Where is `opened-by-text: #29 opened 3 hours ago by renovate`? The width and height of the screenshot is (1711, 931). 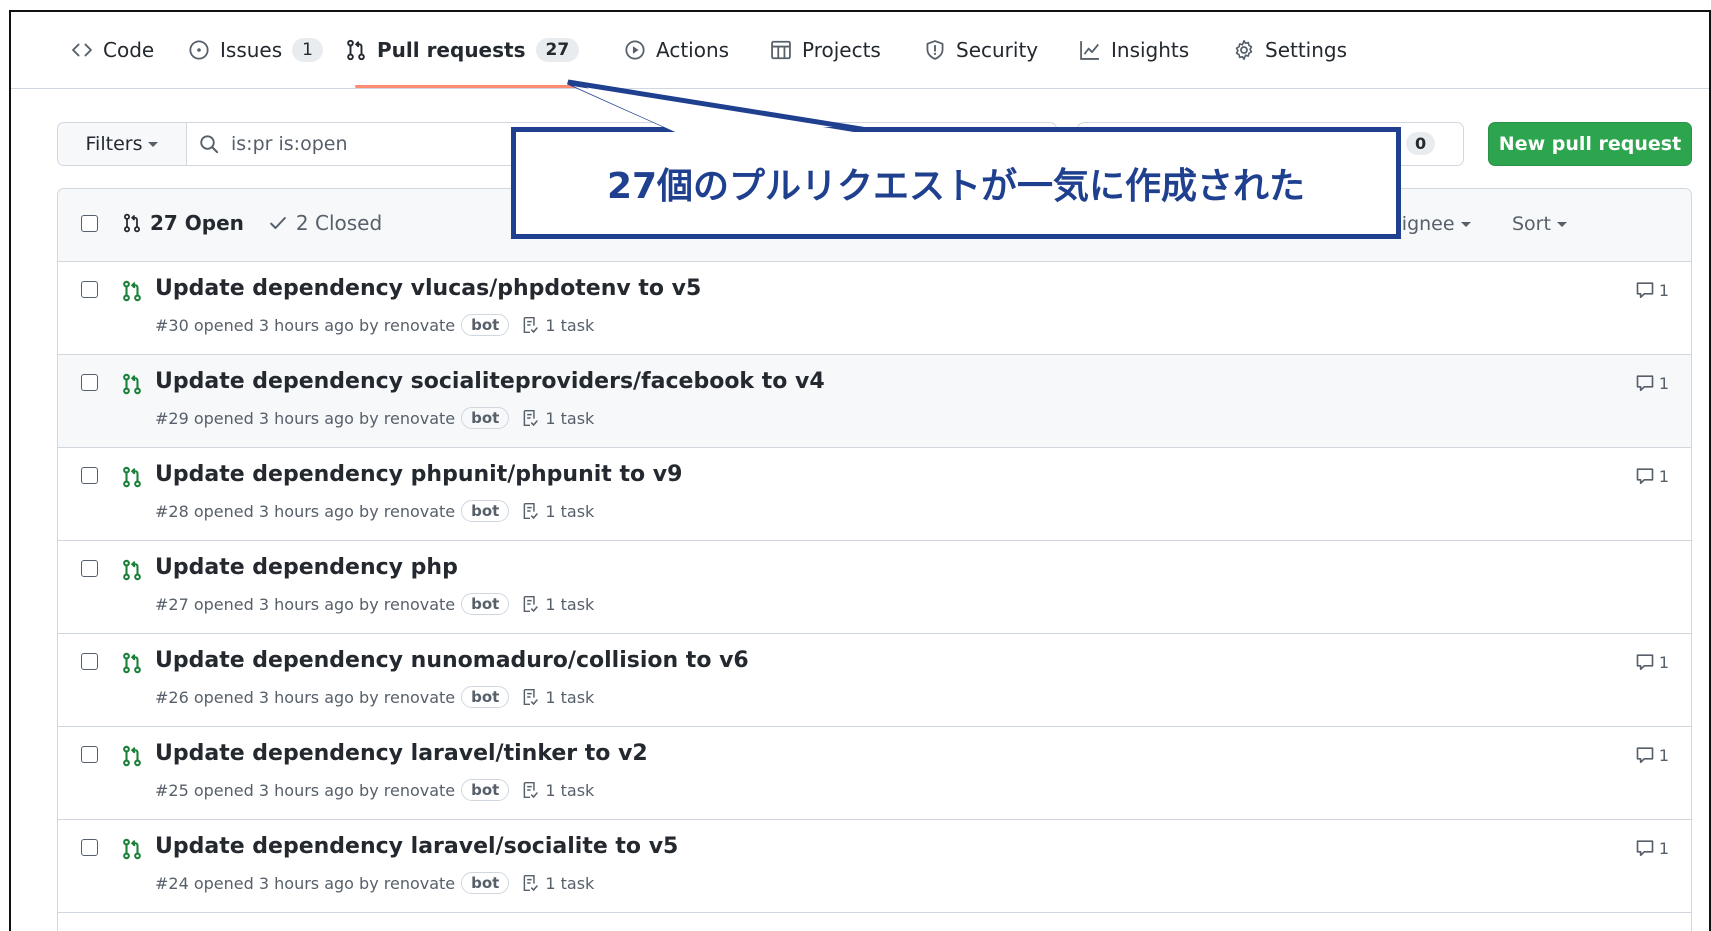
opened-by-text: #29 opened 3 hours ago by renovate is located at coordinates (305, 418).